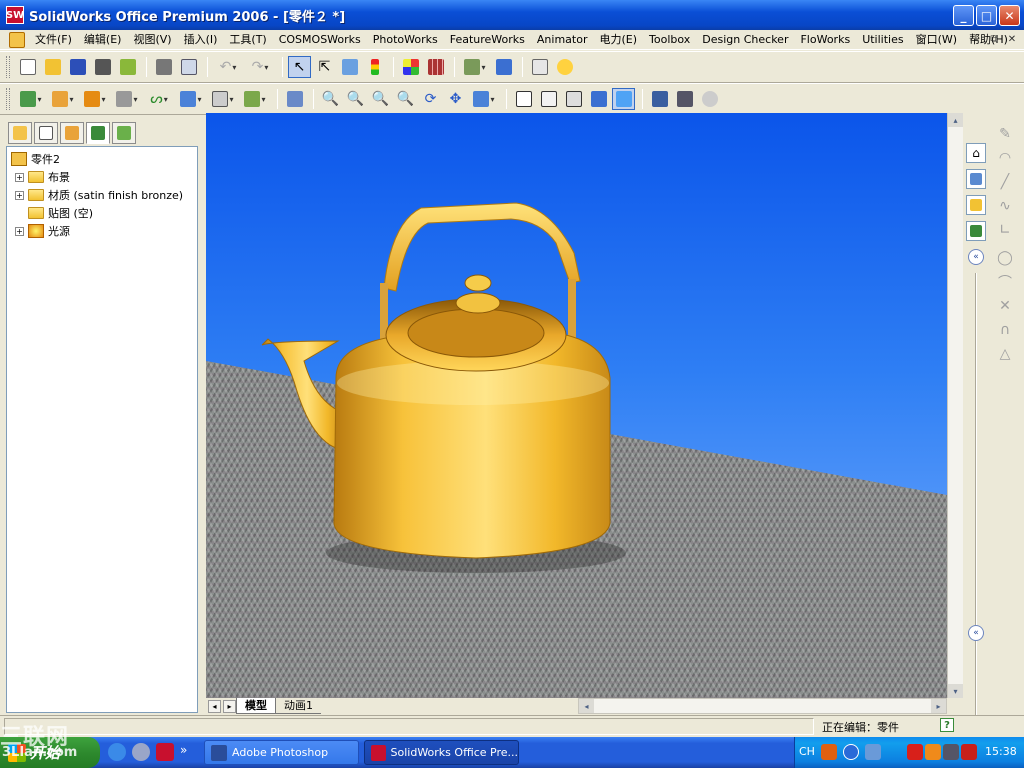  Describe the element at coordinates (103, 40) in the screenshot. I see `menu-edit: 编辑(E)` at that location.